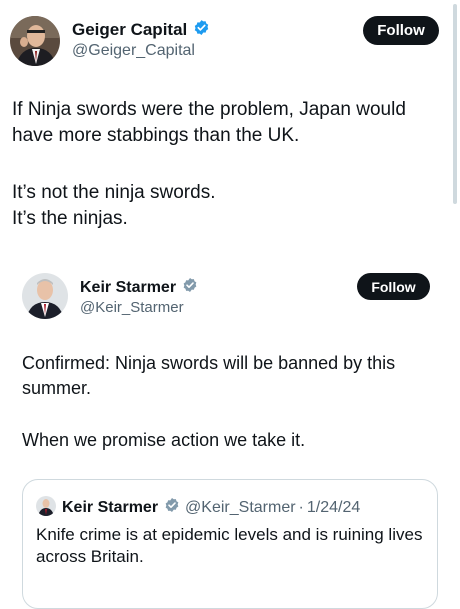  What do you see at coordinates (35, 41) in the screenshot?
I see `avatar` at bounding box center [35, 41].